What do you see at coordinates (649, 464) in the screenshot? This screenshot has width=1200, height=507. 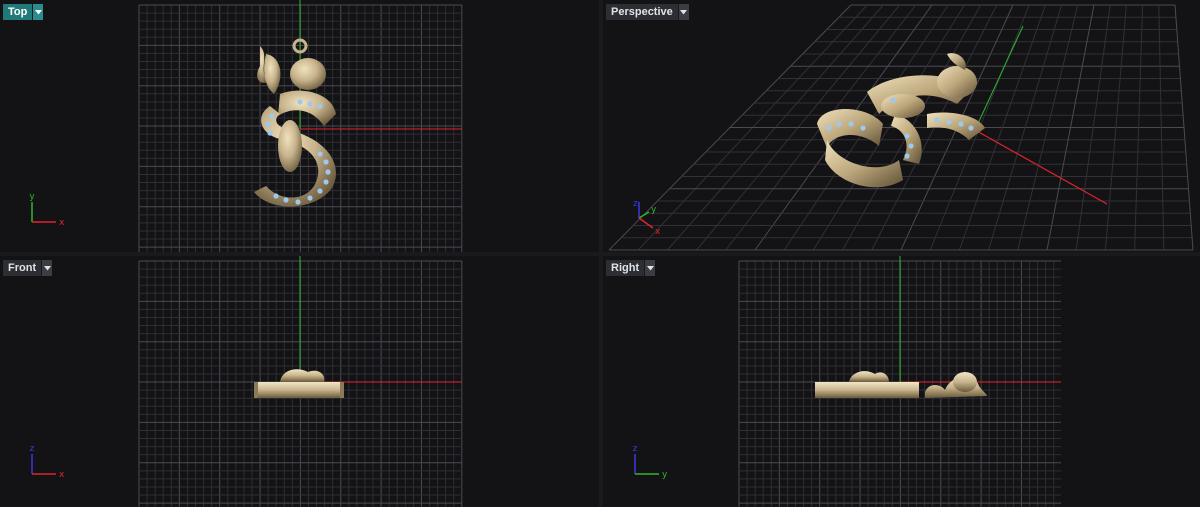 I see `axis-triad-icon: z y` at bounding box center [649, 464].